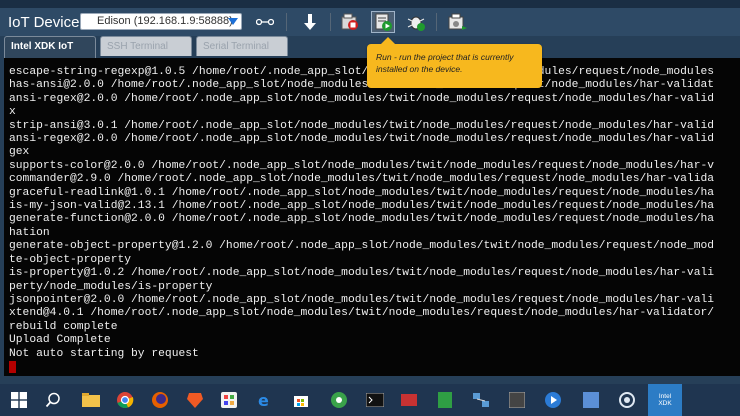 This screenshot has width=740, height=416. I want to click on xdk-label-line2: XDK, so click(665, 403).